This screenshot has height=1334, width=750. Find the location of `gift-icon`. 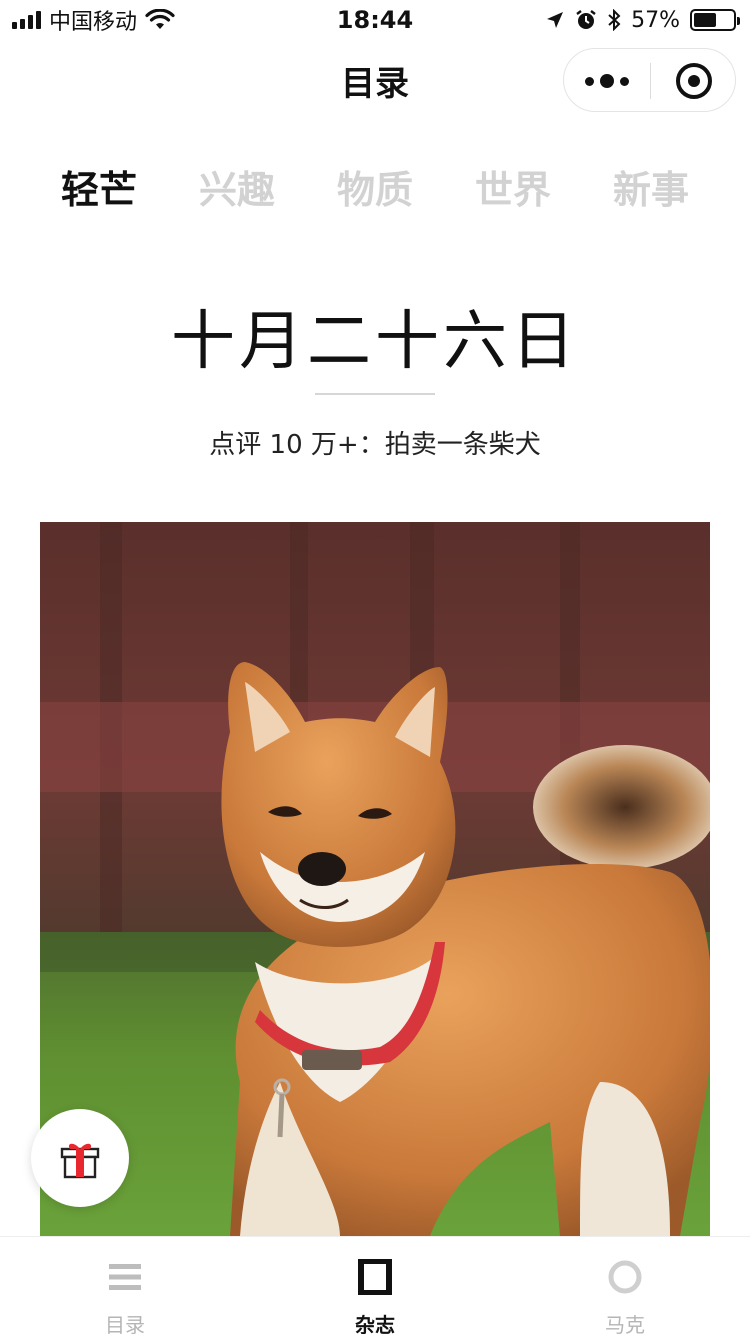

gift-icon is located at coordinates (80, 1161).